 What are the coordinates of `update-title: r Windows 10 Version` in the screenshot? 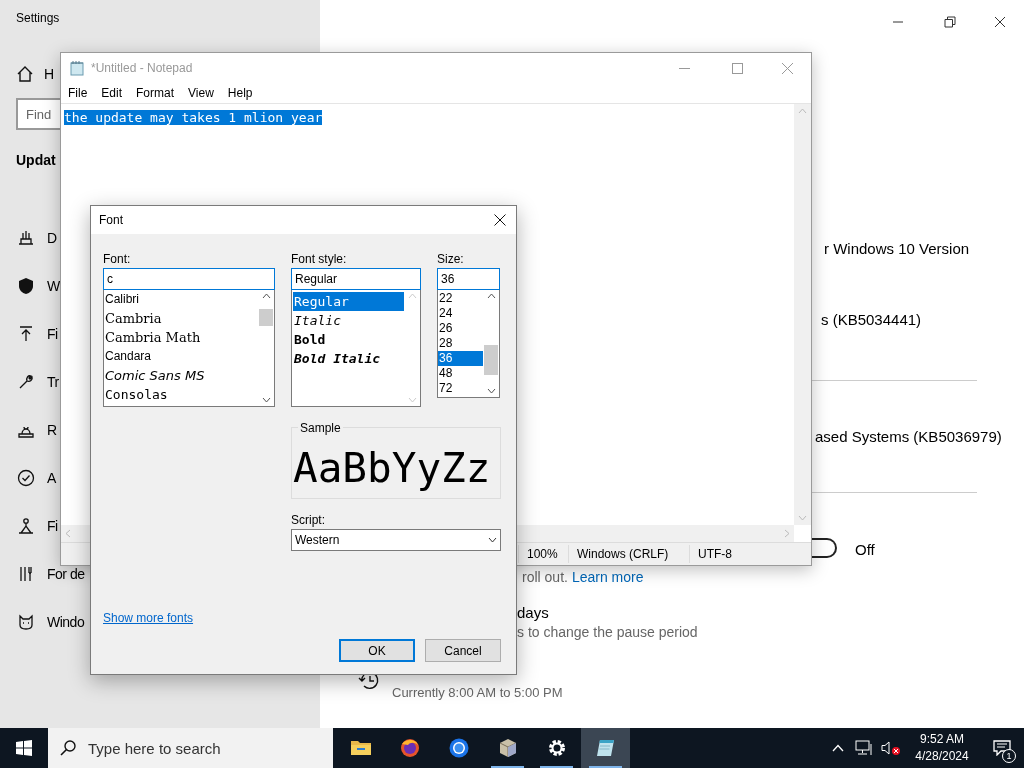 It's located at (897, 249).